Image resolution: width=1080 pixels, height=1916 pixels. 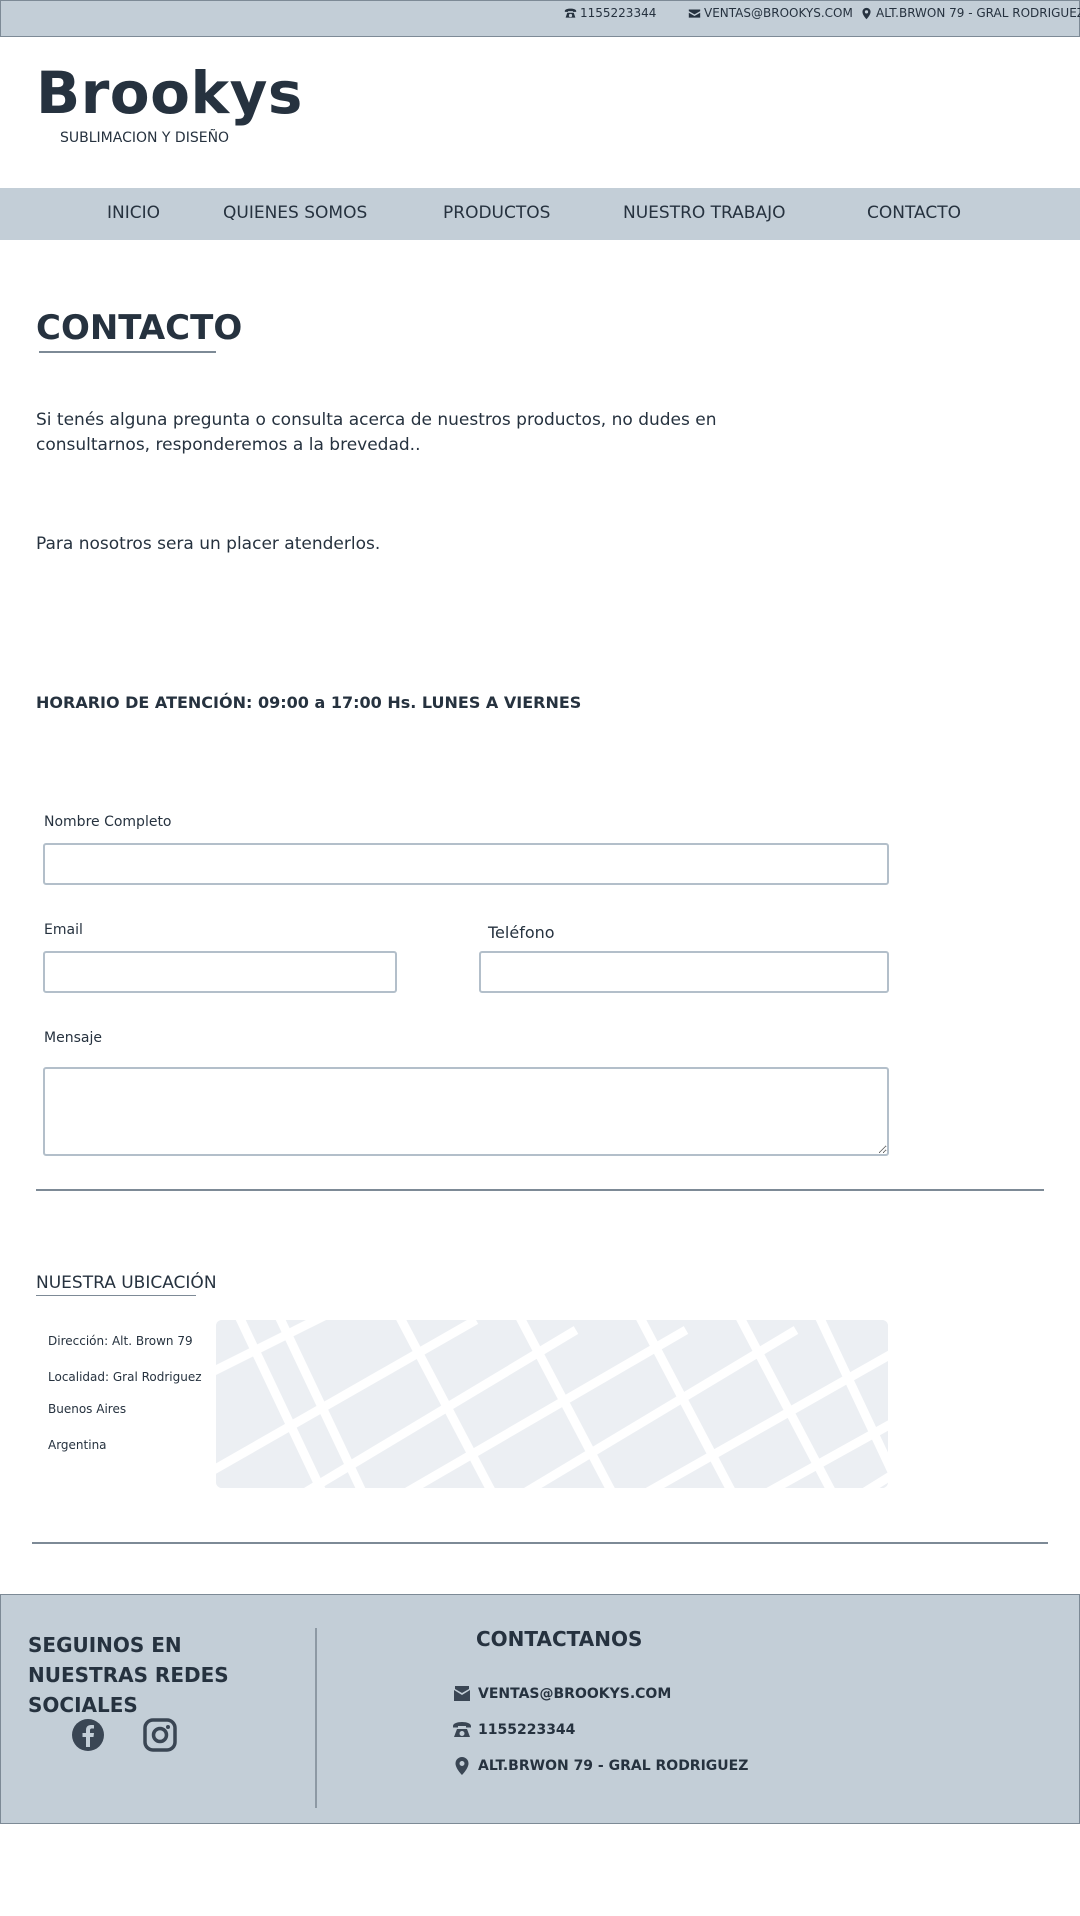 What do you see at coordinates (540, 1543) in the screenshot?
I see `section-divider-bottom` at bounding box center [540, 1543].